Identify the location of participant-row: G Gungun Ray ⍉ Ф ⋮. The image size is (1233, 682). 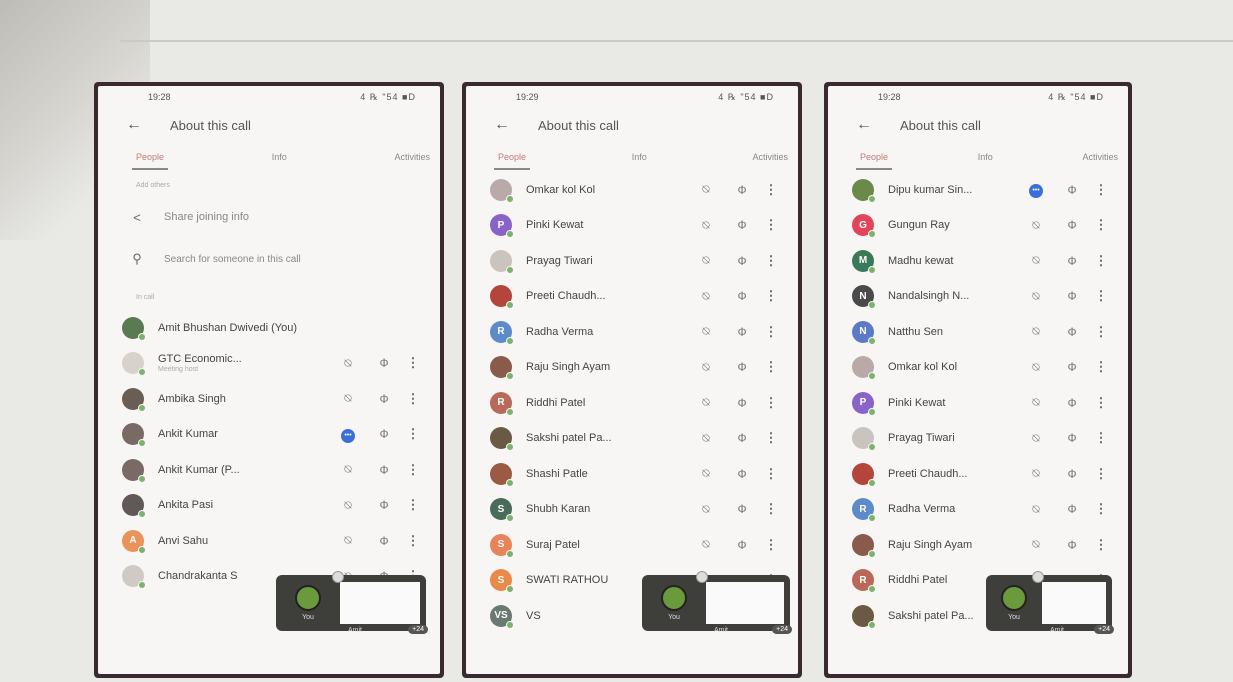
(978, 226).